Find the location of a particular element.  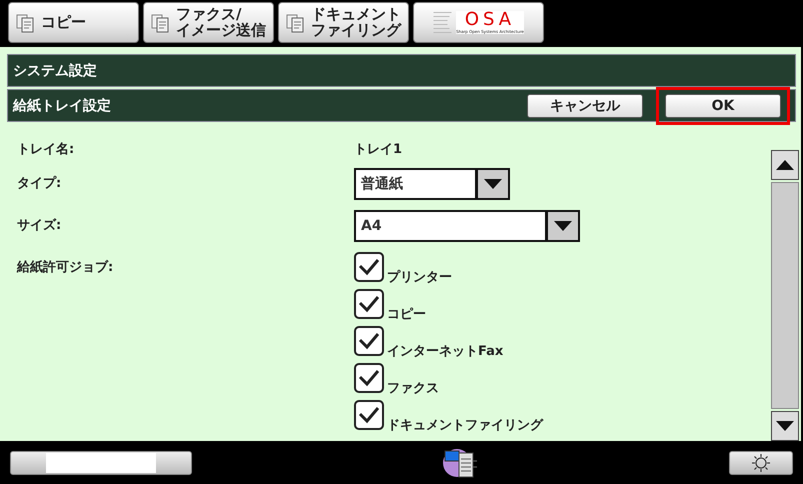

checkbox-label: ドキュメントファイリング is located at coordinates (465, 425).